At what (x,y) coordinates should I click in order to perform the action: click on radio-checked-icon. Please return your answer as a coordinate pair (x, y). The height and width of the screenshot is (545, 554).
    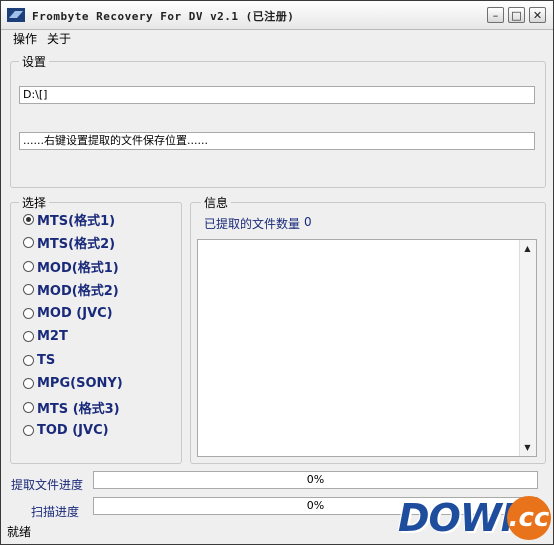
    Looking at the image, I should click on (28, 219).